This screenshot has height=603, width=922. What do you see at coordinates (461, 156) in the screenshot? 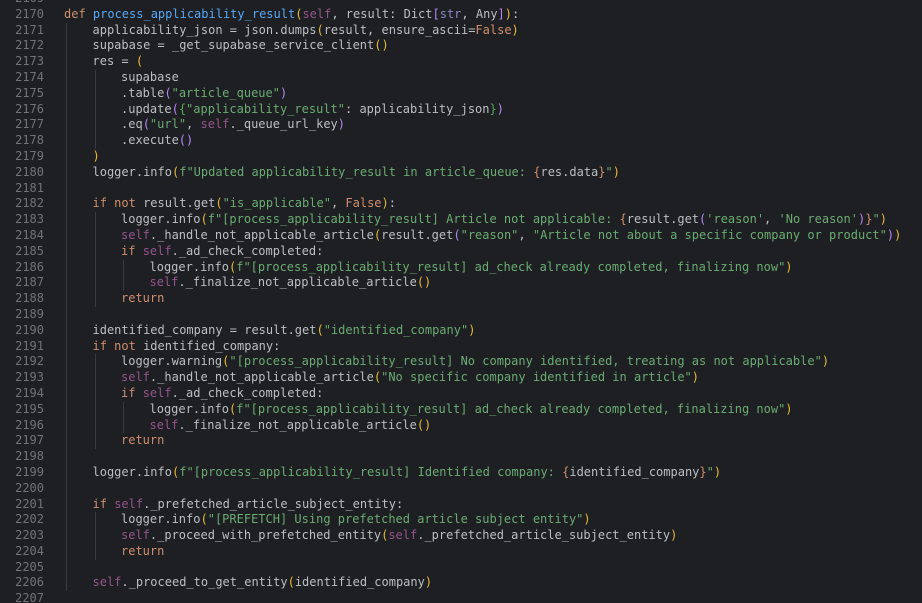
I see `code-line: 2179)` at bounding box center [461, 156].